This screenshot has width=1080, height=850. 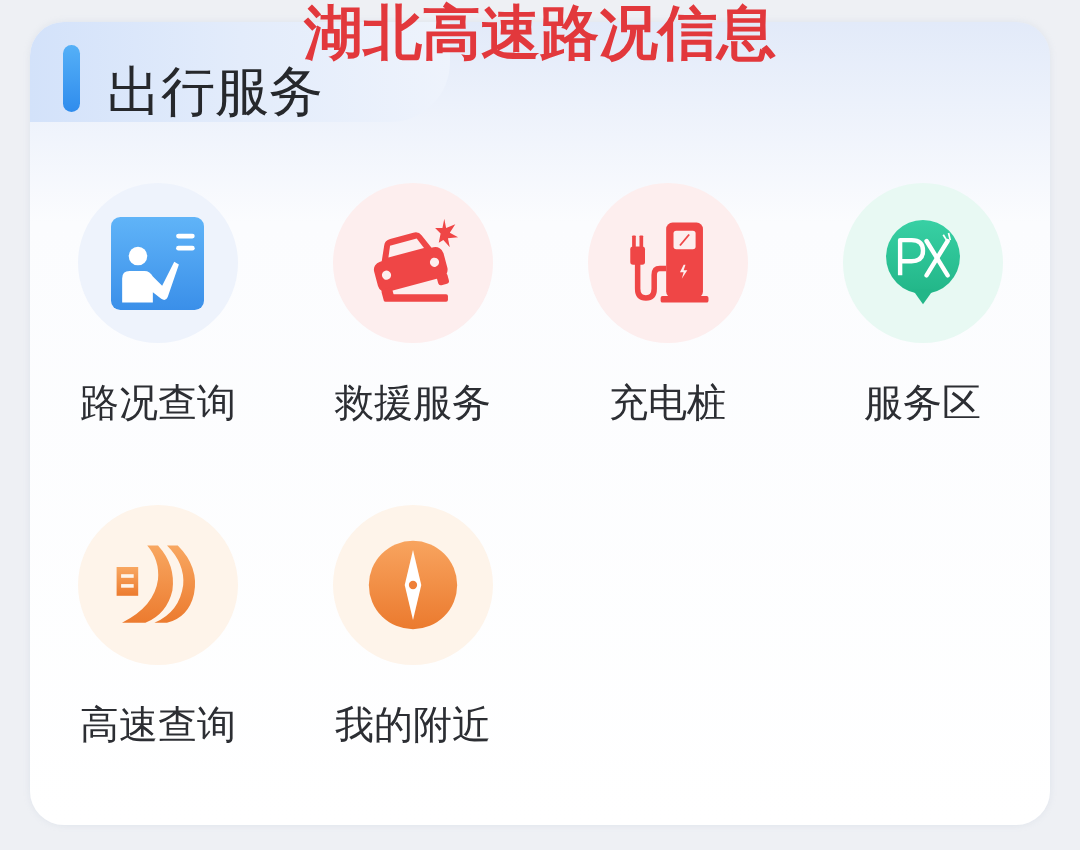 I want to click on service-button: 我的附近, so click(x=412, y=626).